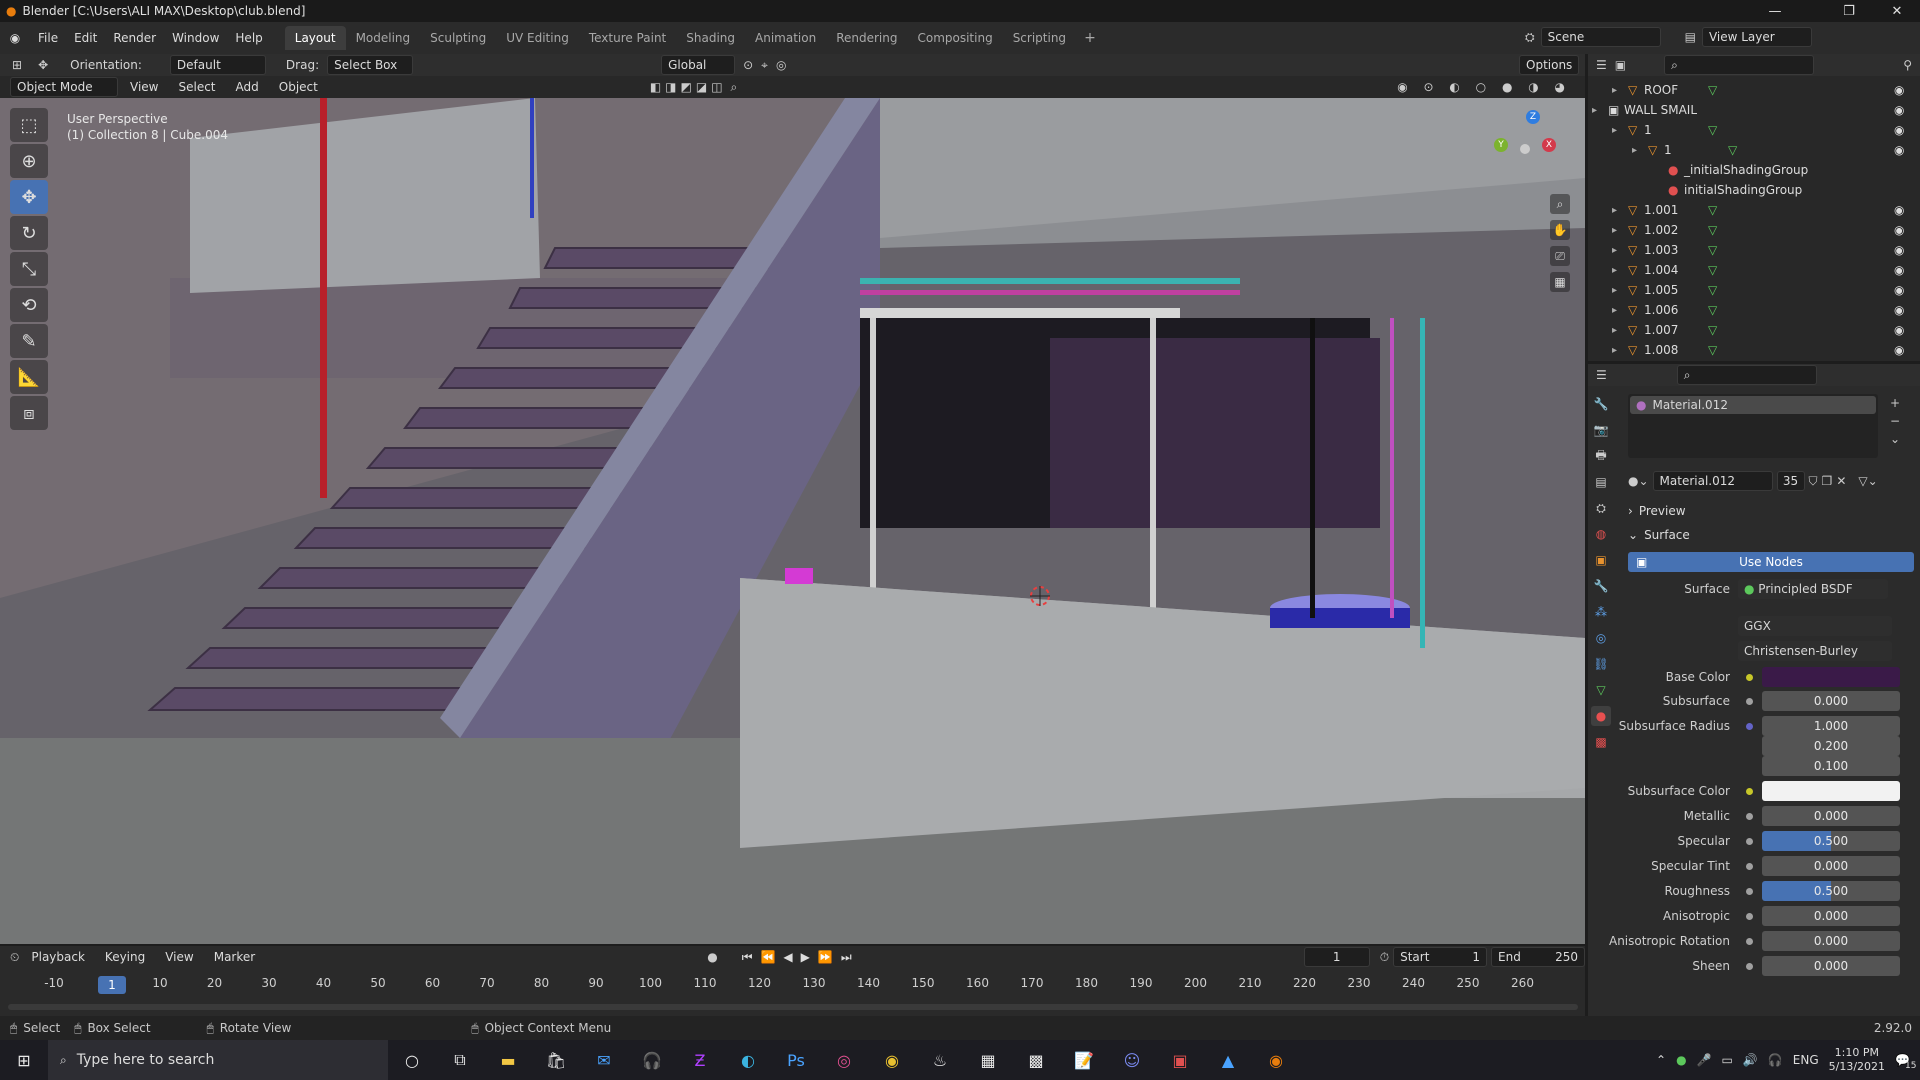  Describe the element at coordinates (1749, 677) in the screenshot. I see `base-color-socket-icon` at that location.